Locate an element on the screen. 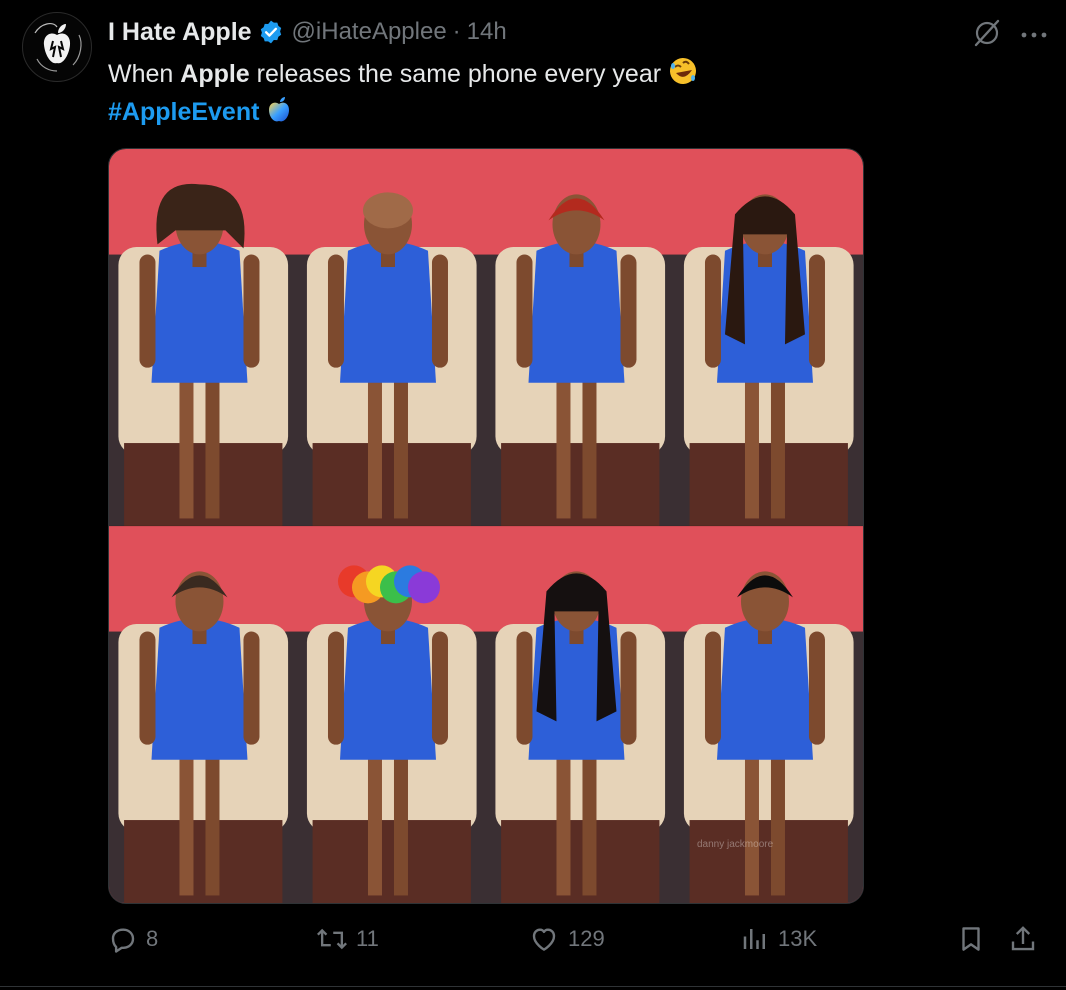  image-watermark: danny jackmoore is located at coordinates (735, 844).